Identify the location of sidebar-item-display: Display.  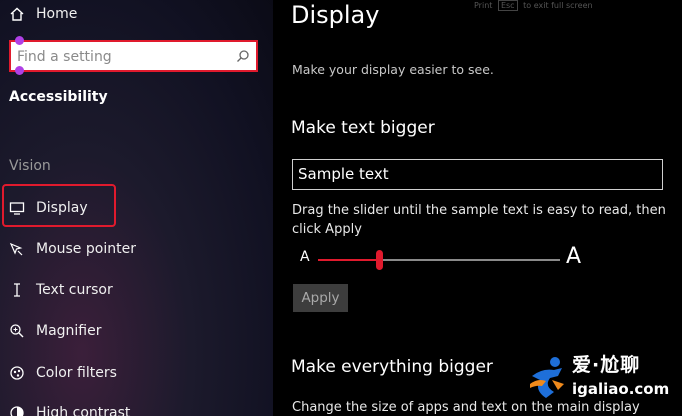
(48, 208).